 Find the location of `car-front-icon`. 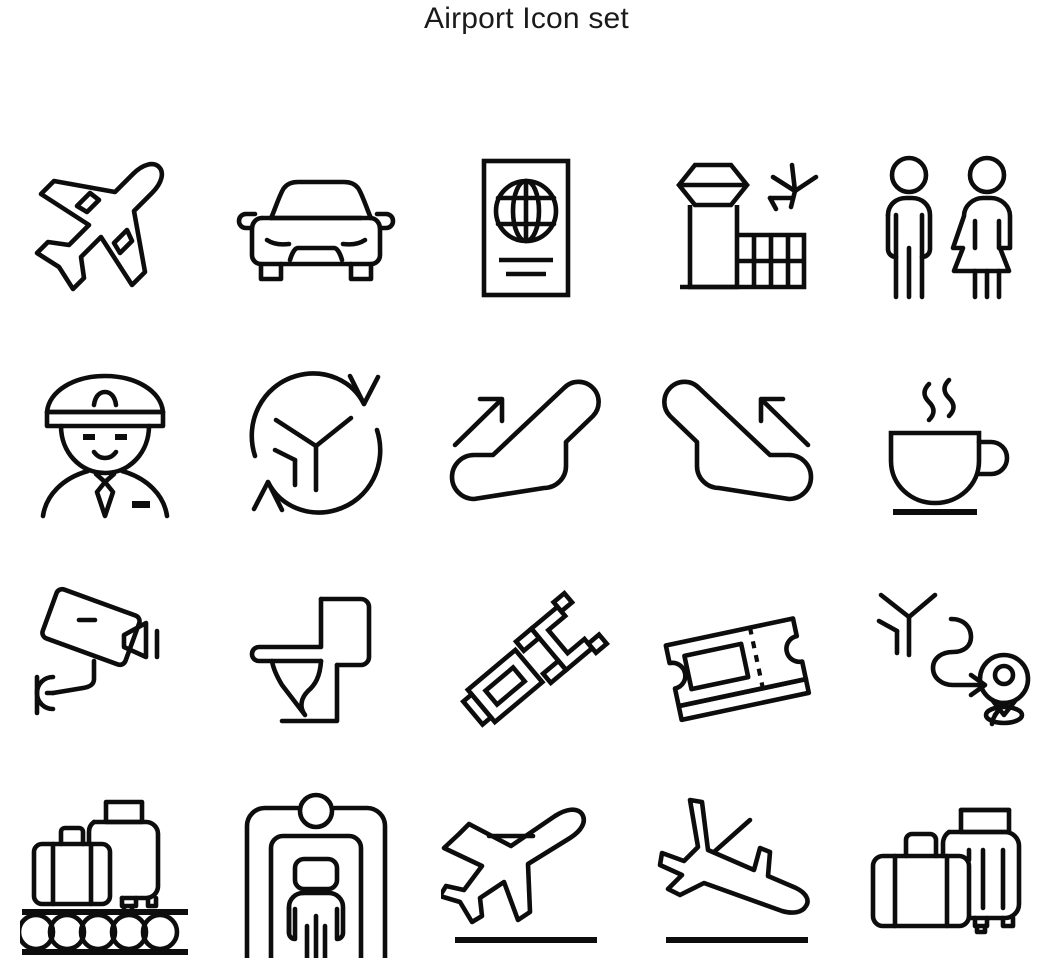

car-front-icon is located at coordinates (316, 230).